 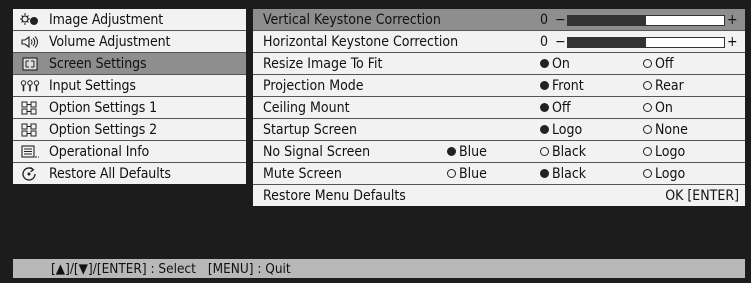 What do you see at coordinates (658, 108) in the screenshot?
I see `ceiling-mount-option-on: On` at bounding box center [658, 108].